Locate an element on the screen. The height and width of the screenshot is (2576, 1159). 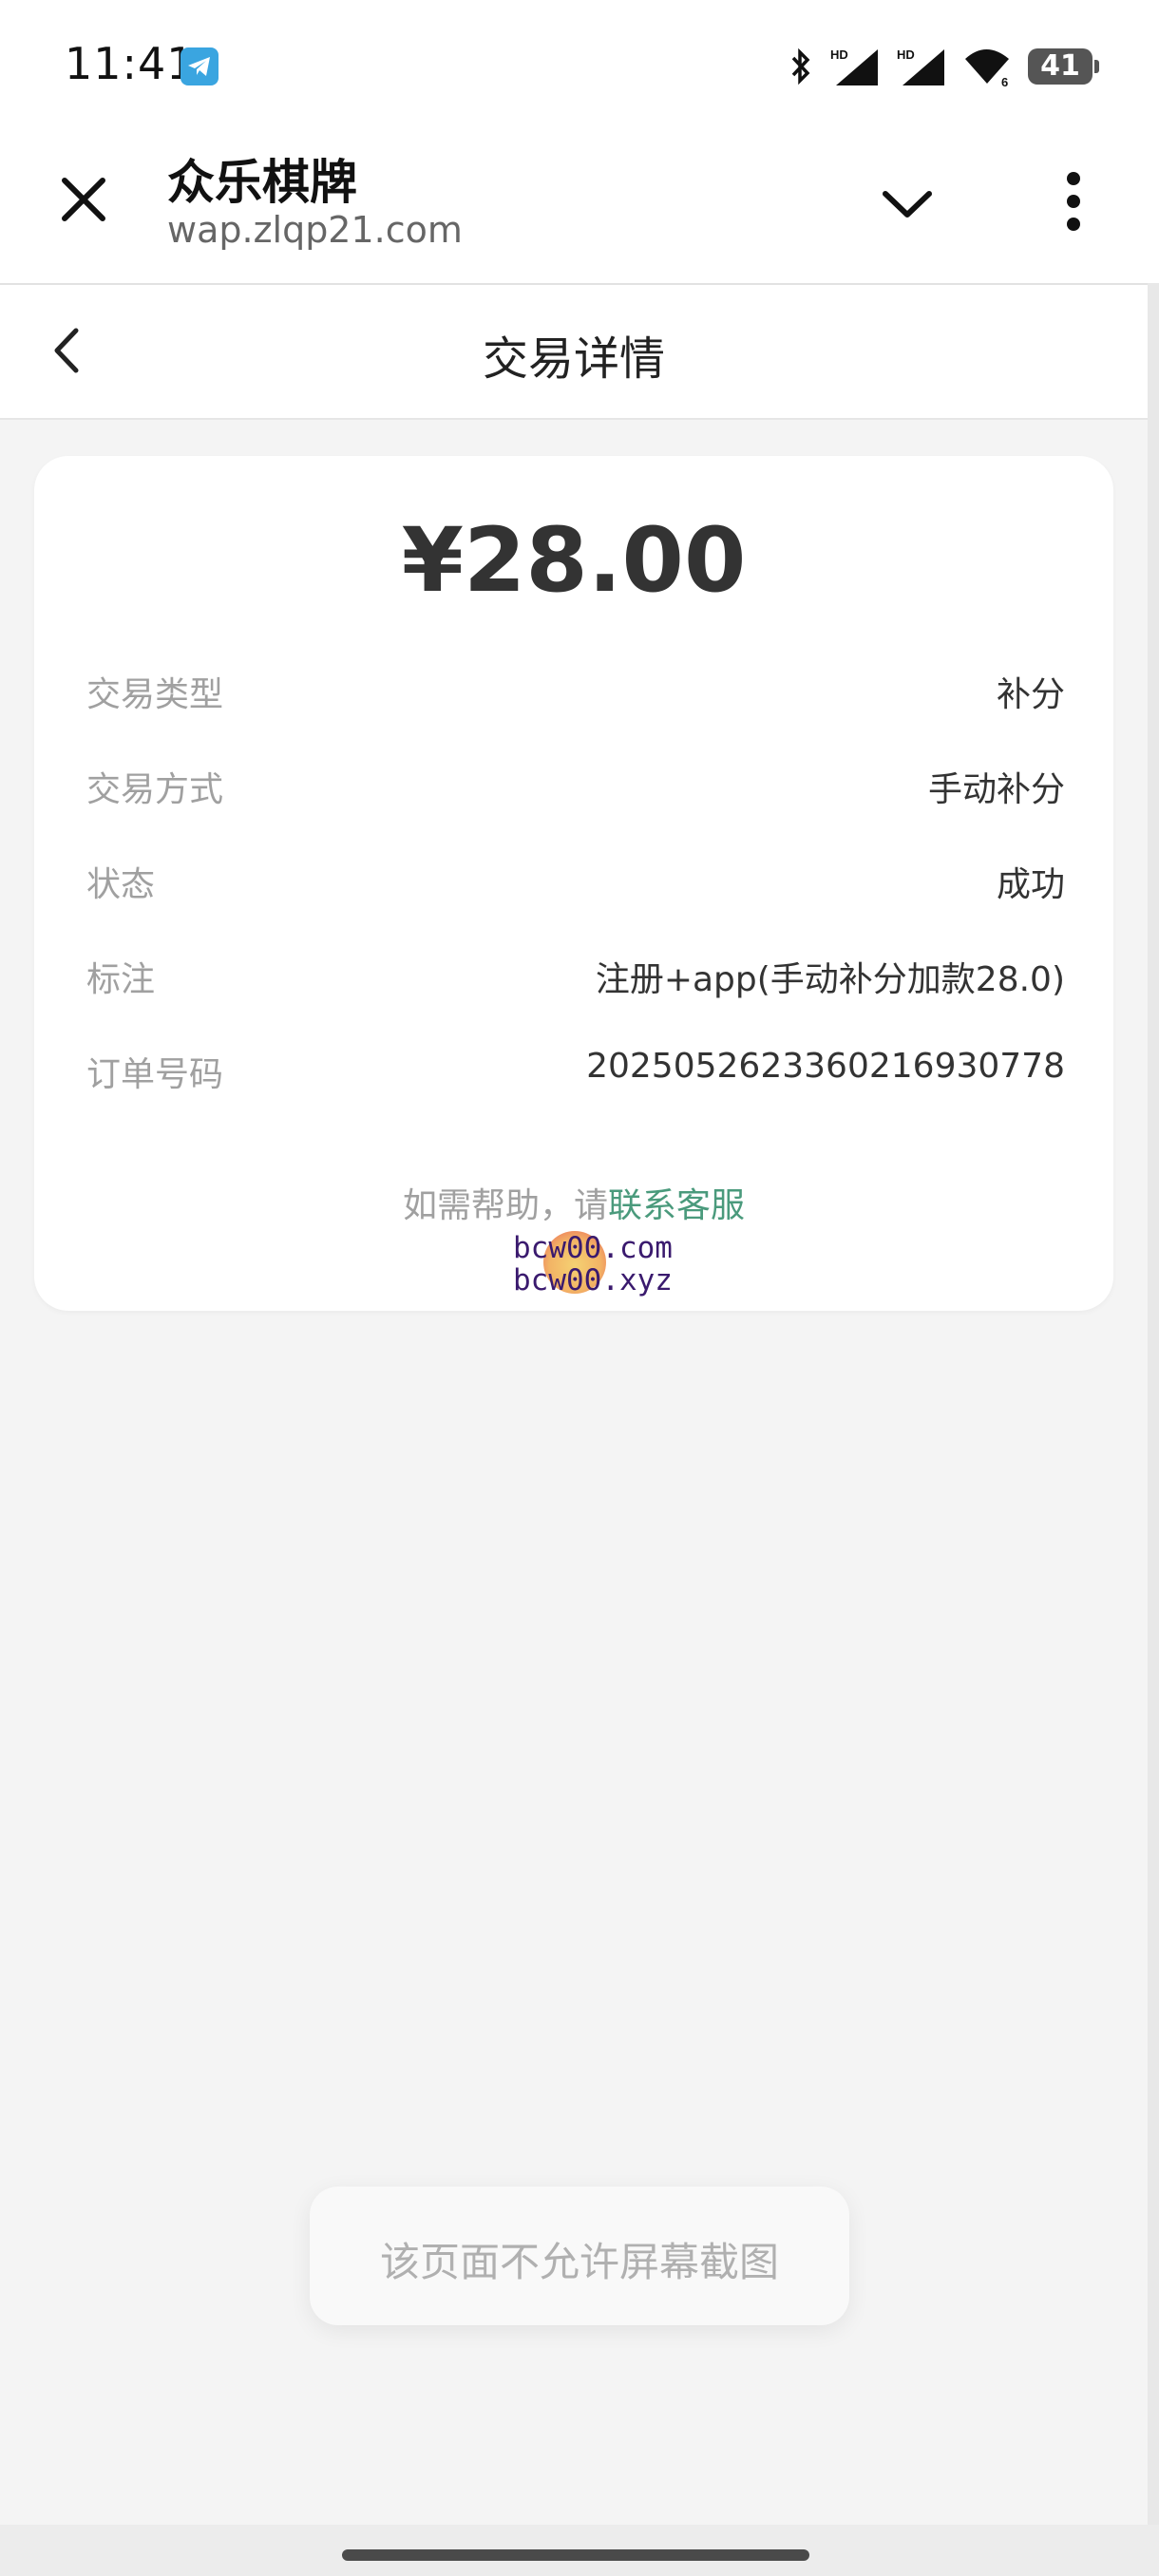
site-url: wap.zlqp21.com is located at coordinates (315, 230).